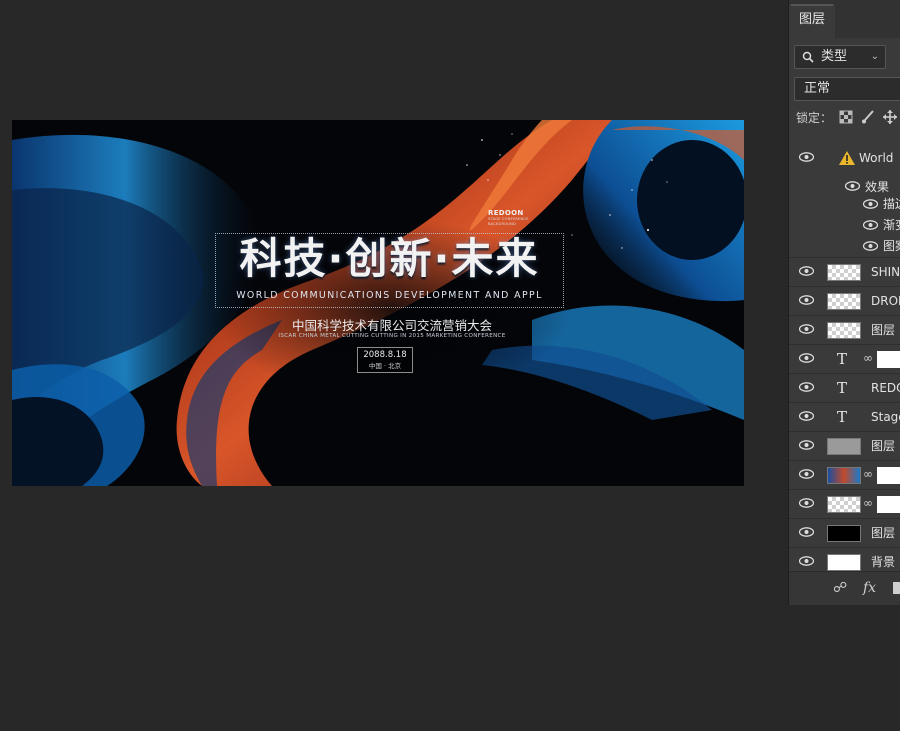  Describe the element at coordinates (814, 118) in the screenshot. I see `lock-label: 锁定：` at that location.